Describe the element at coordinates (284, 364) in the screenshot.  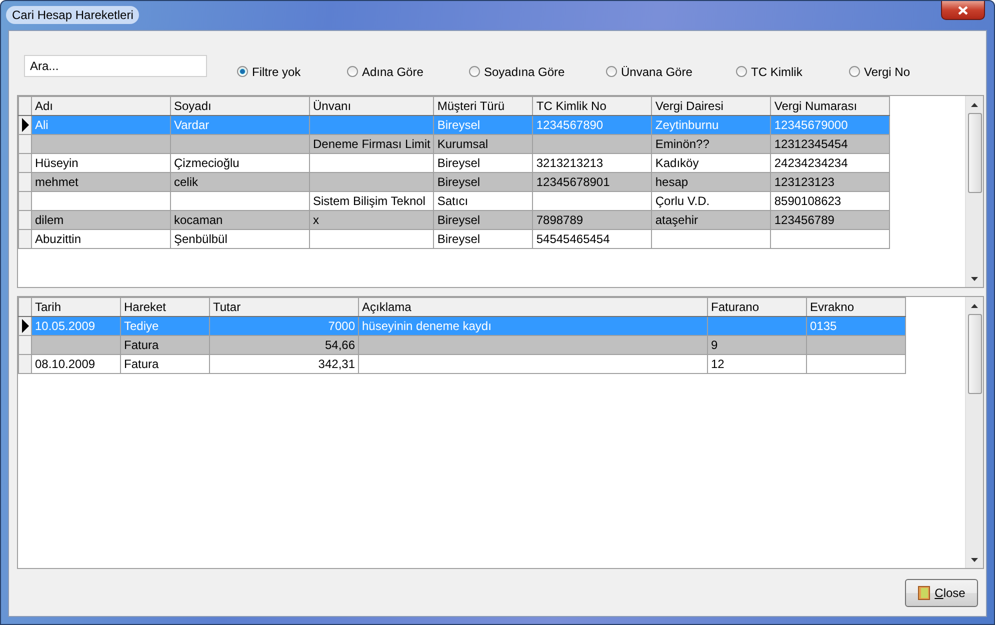
I see `table-cell: 342,31` at that location.